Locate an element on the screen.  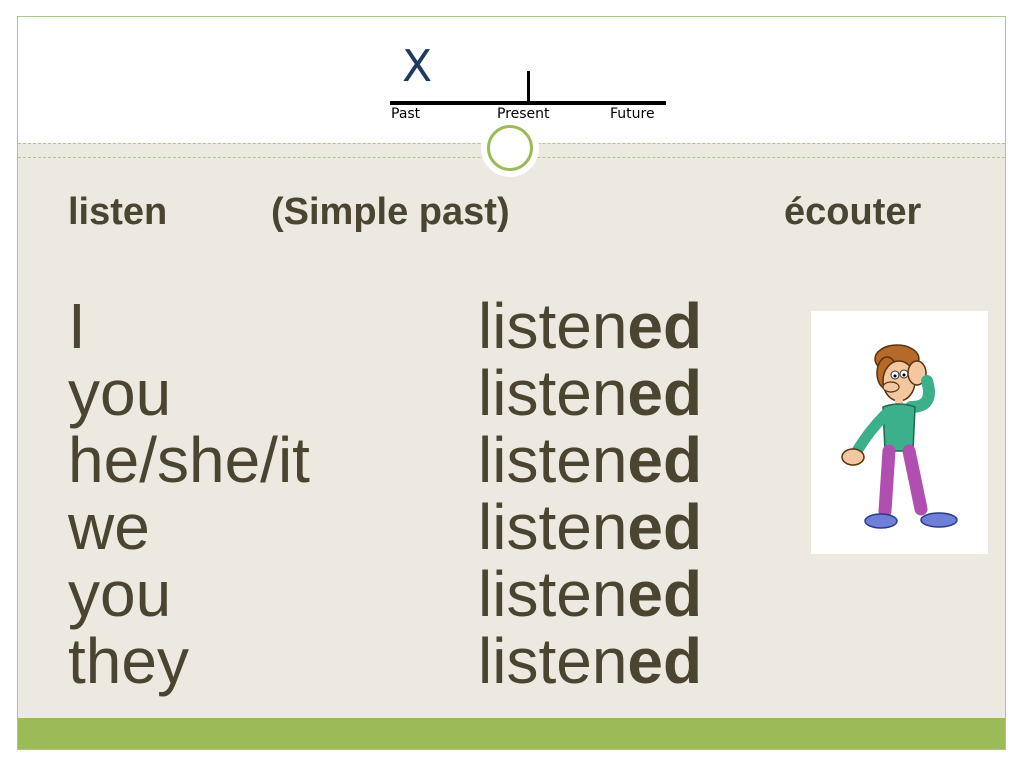
timeline-label-past: Past is located at coordinates (406, 114).